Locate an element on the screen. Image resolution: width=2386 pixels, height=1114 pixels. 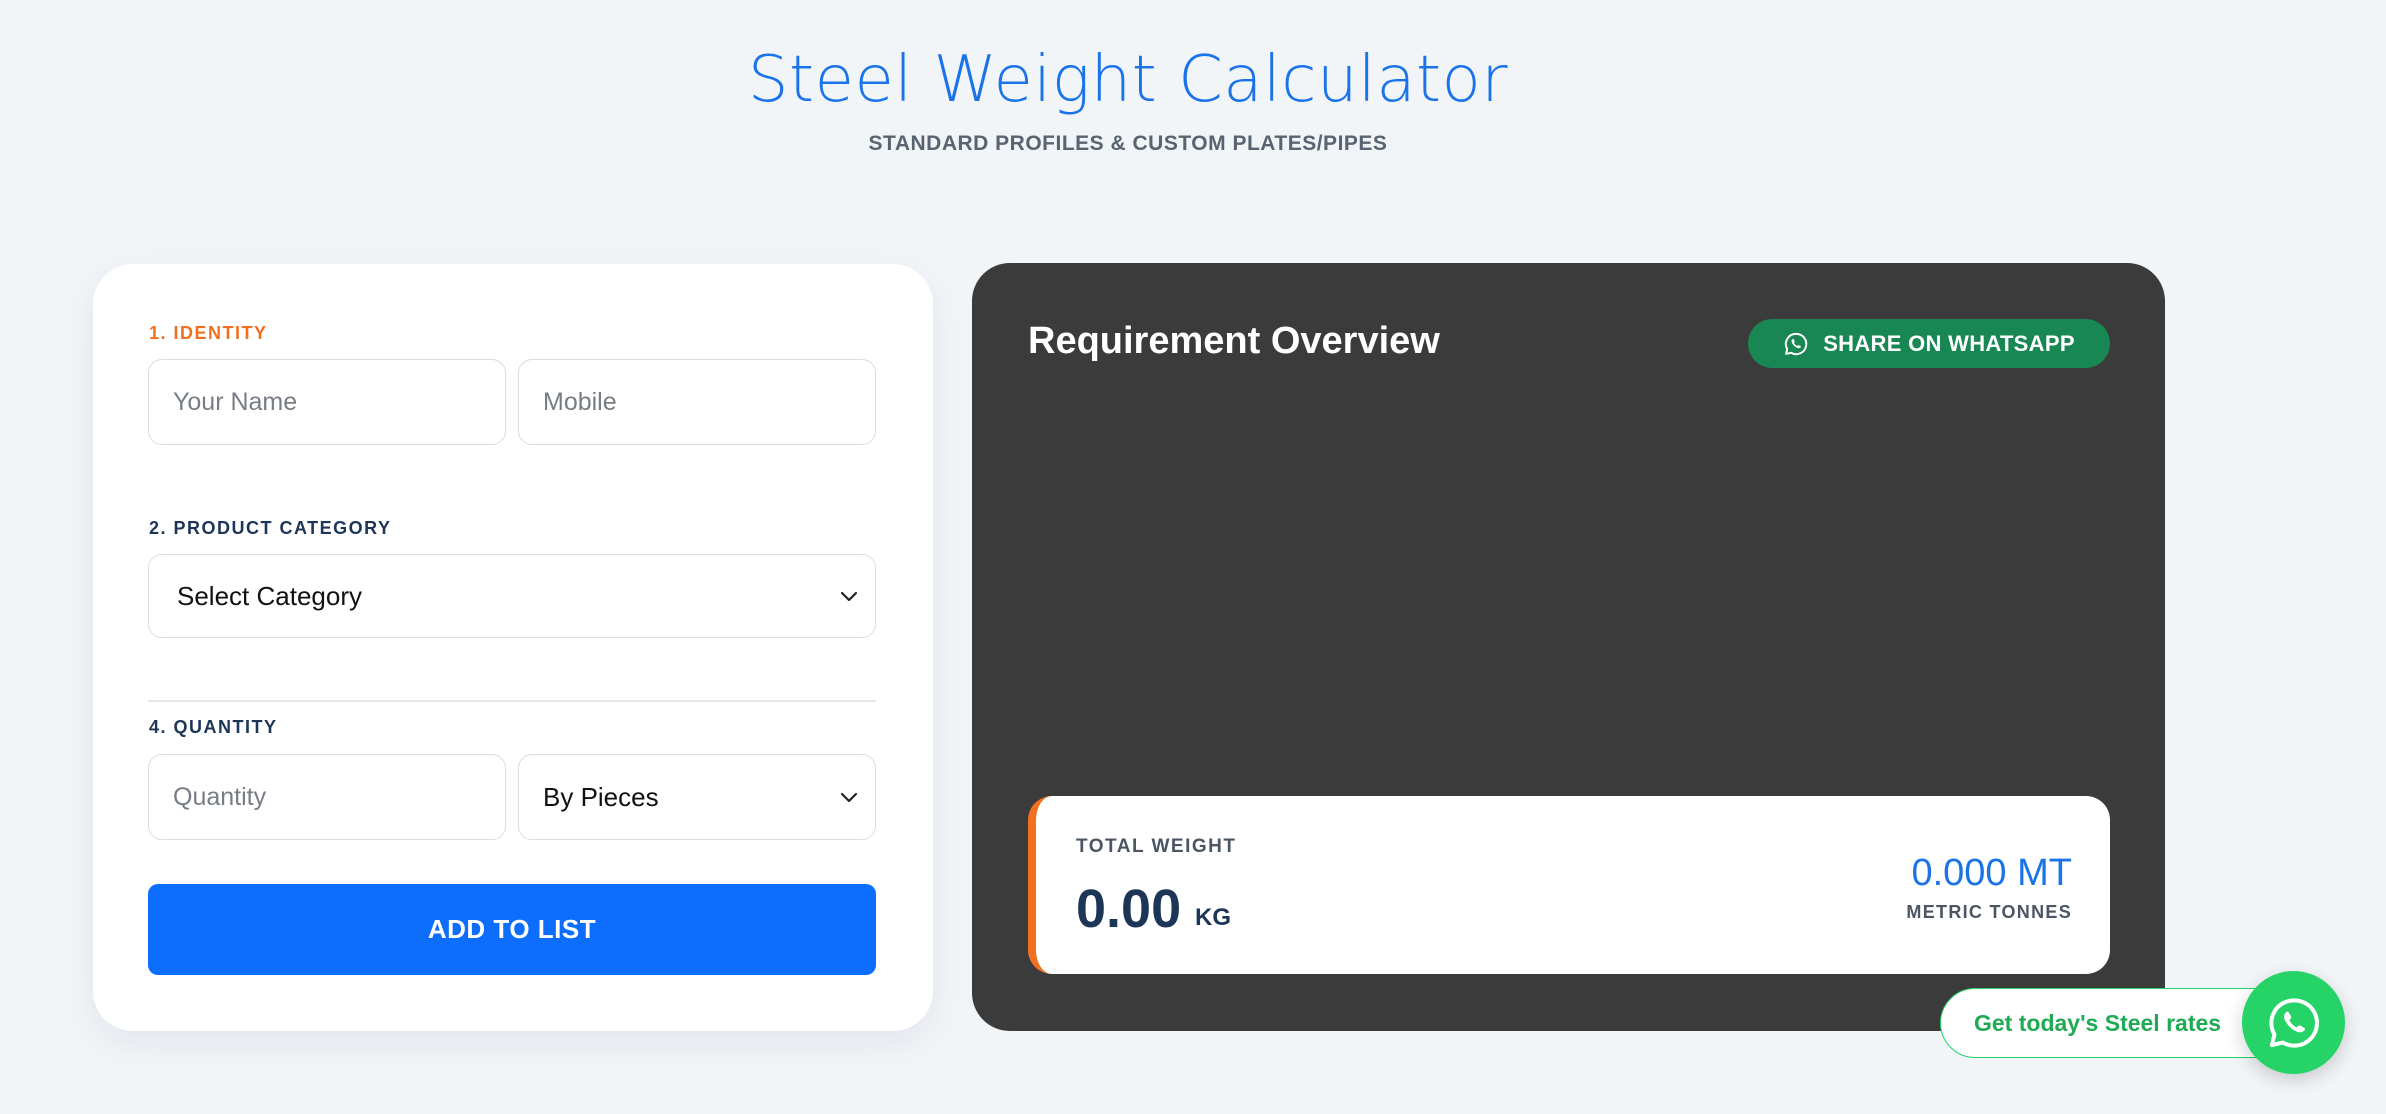
quantity-section-label: 4. QUANTITY is located at coordinates (213, 727).